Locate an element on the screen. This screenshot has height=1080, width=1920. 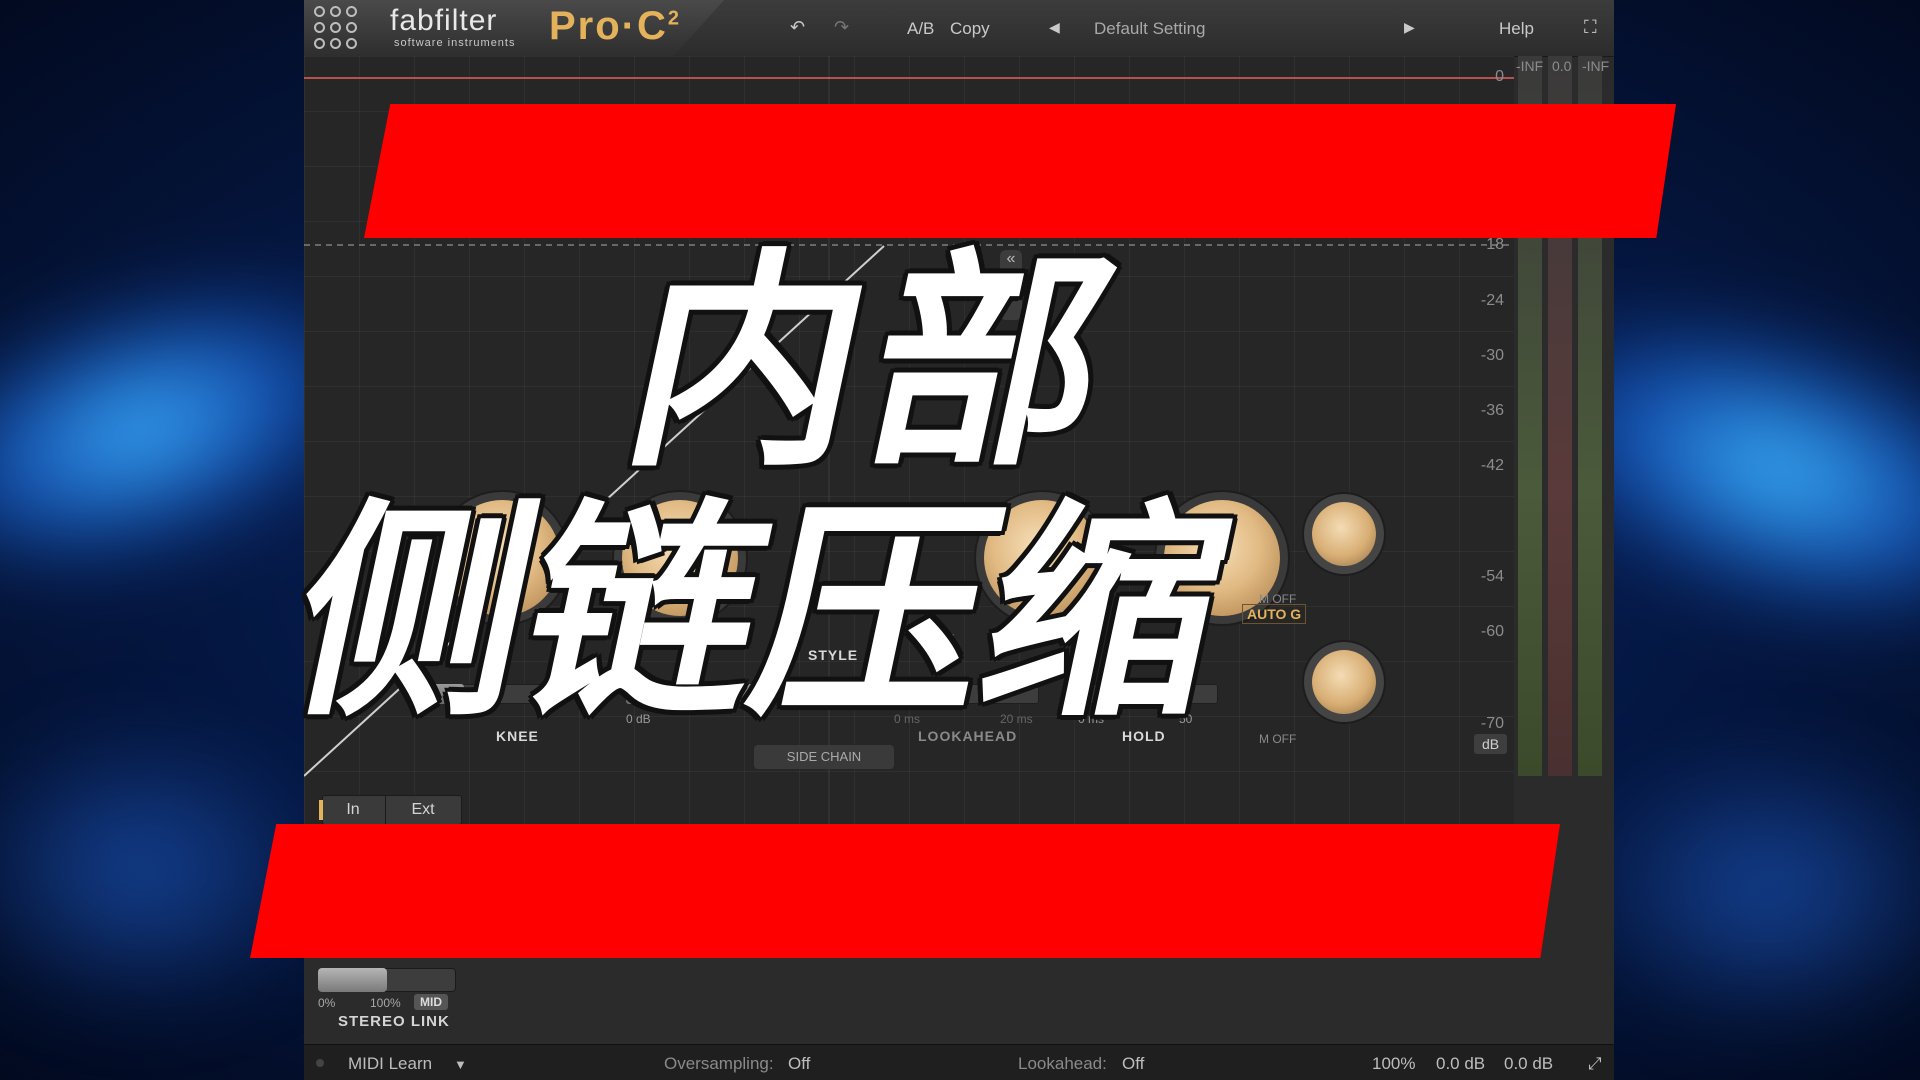
overlay-title-line-1: 内部 is located at coordinates (874, 364).